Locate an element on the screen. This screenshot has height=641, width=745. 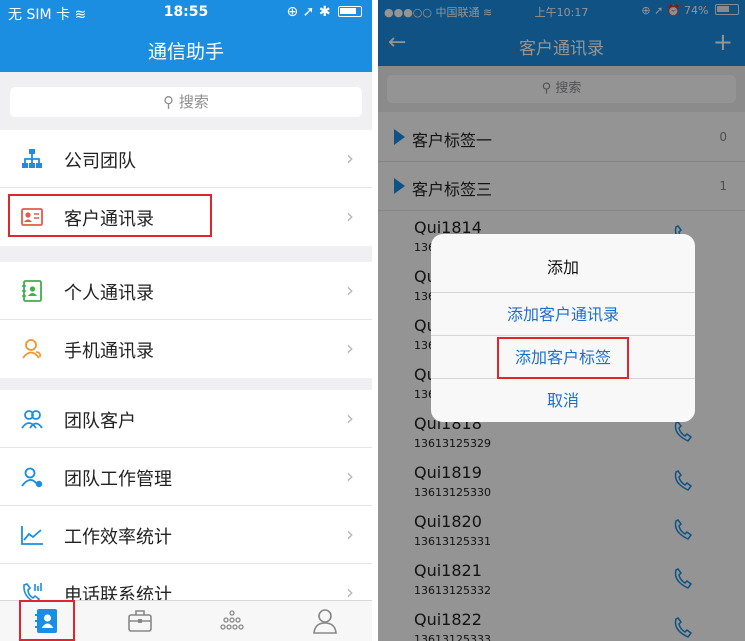
line-chart-icon is located at coordinates (32, 535).